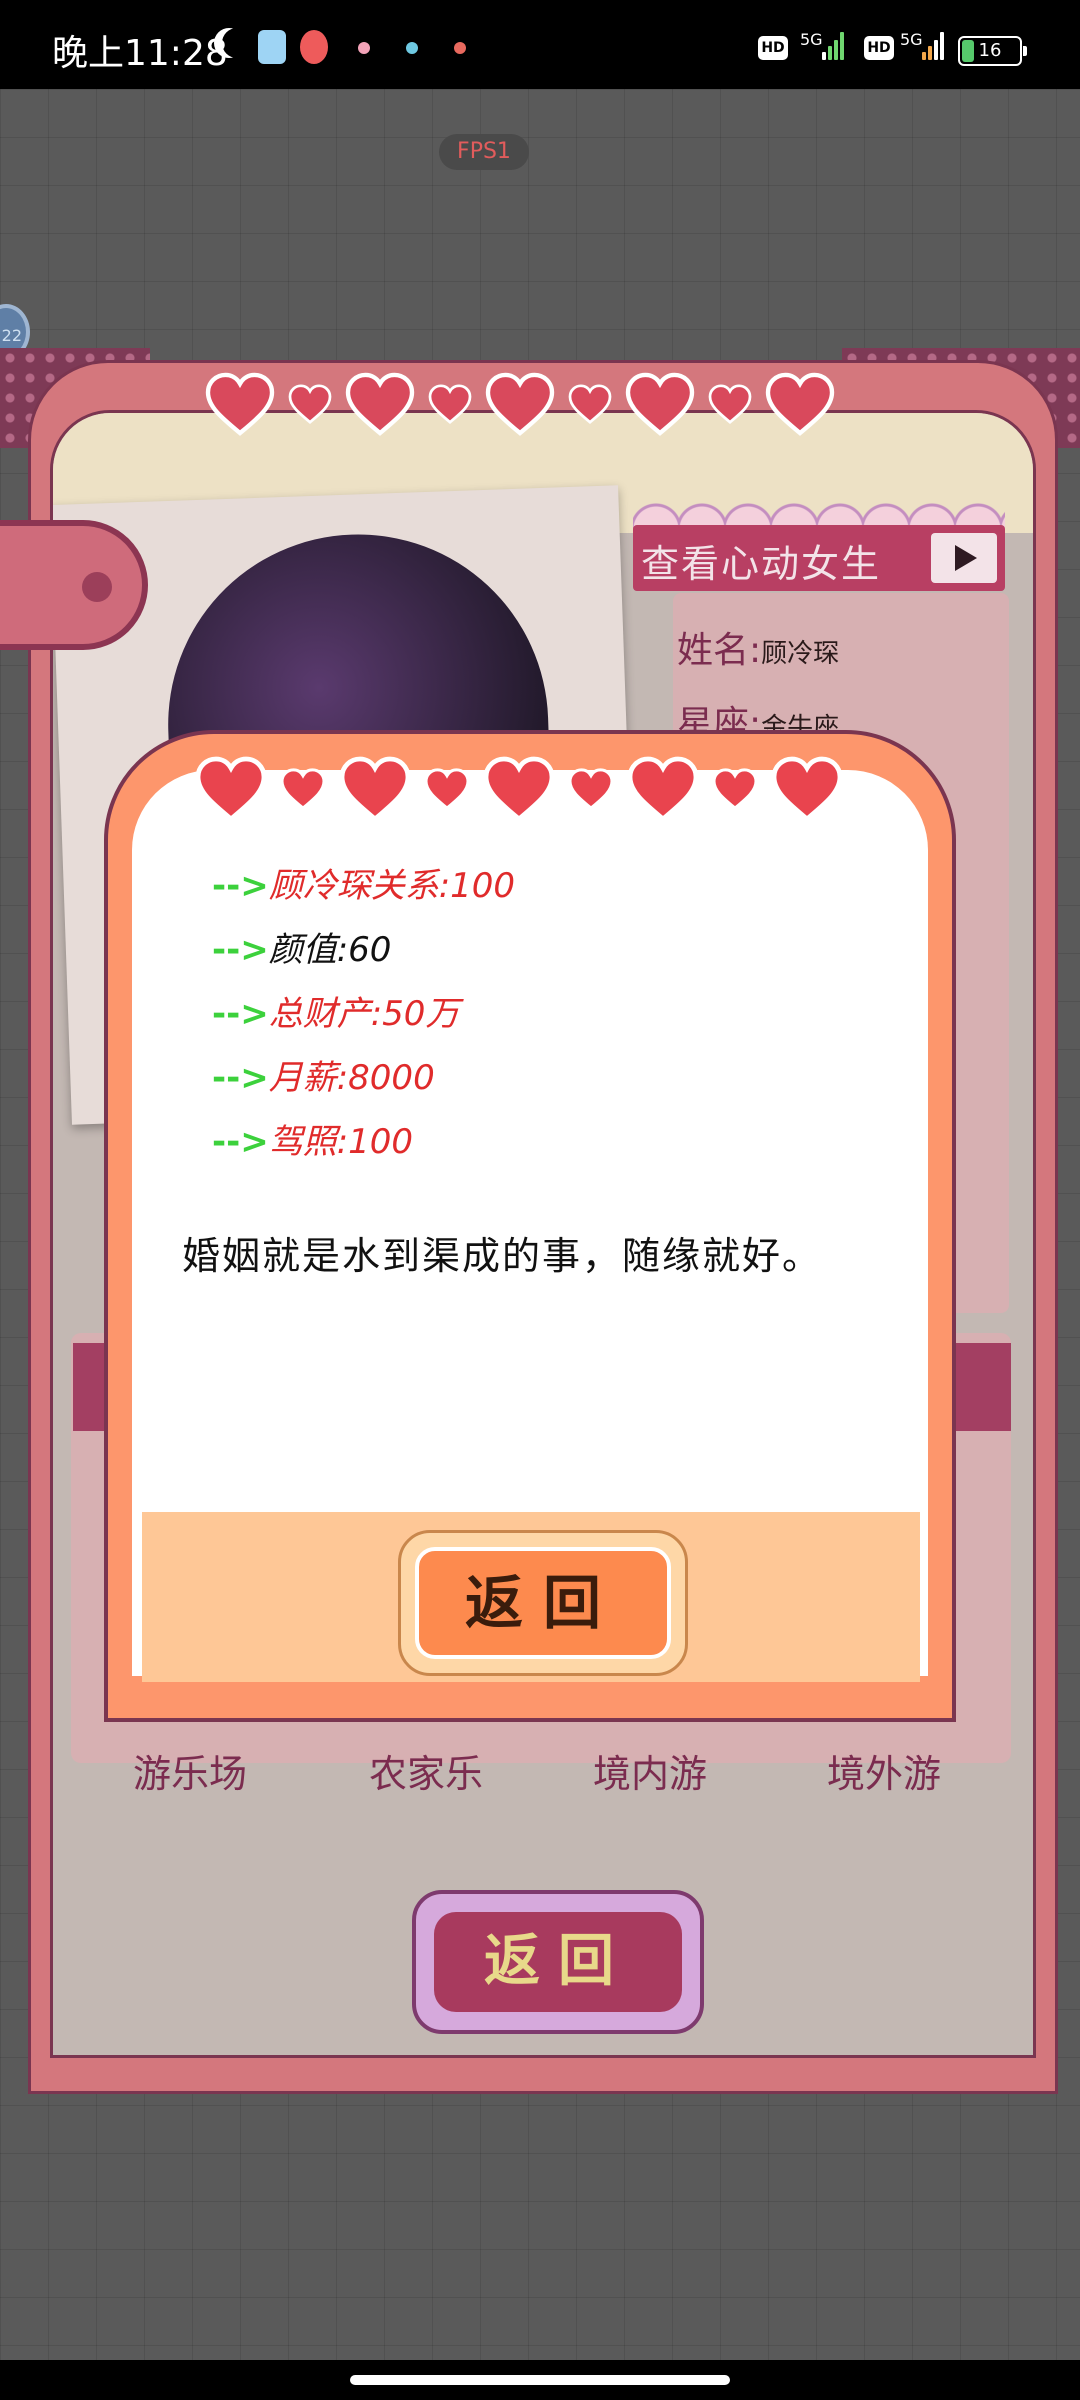  I want to click on stat-license: -->驾照:100, so click(313, 1142).